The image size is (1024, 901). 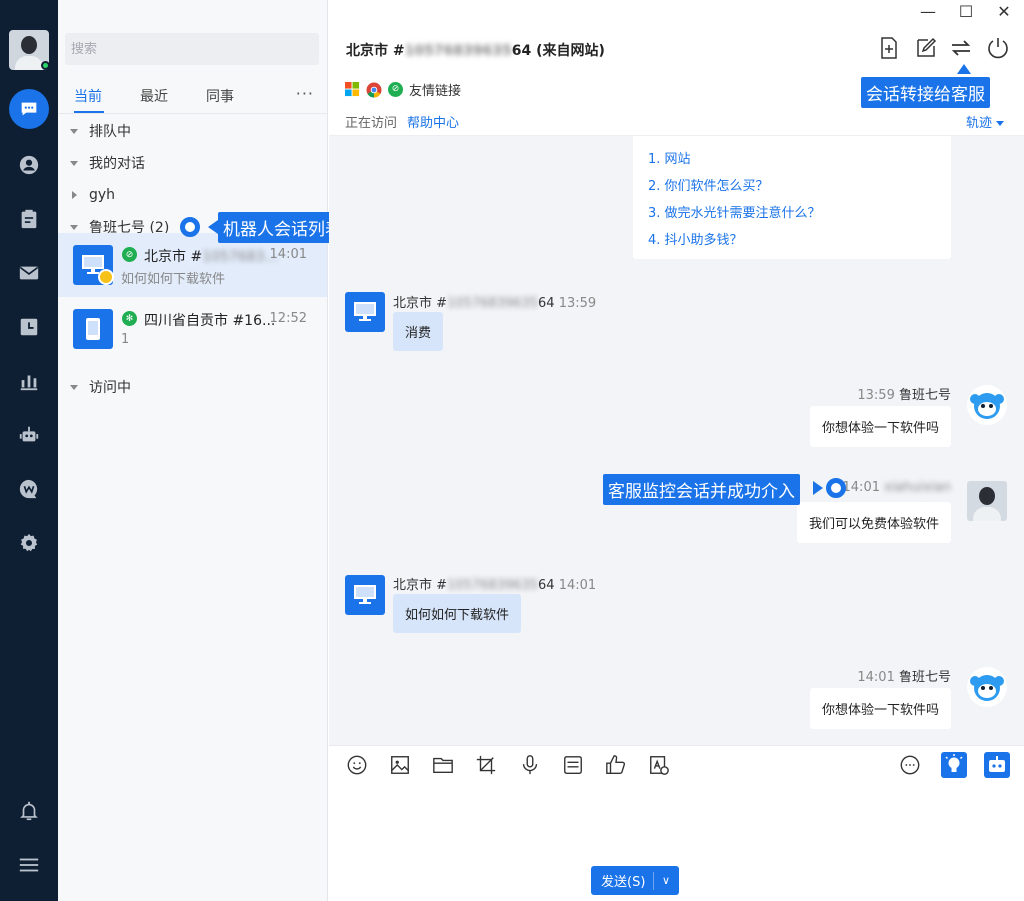 What do you see at coordinates (89, 112) in the screenshot?
I see `active-tab-indicator` at bounding box center [89, 112].